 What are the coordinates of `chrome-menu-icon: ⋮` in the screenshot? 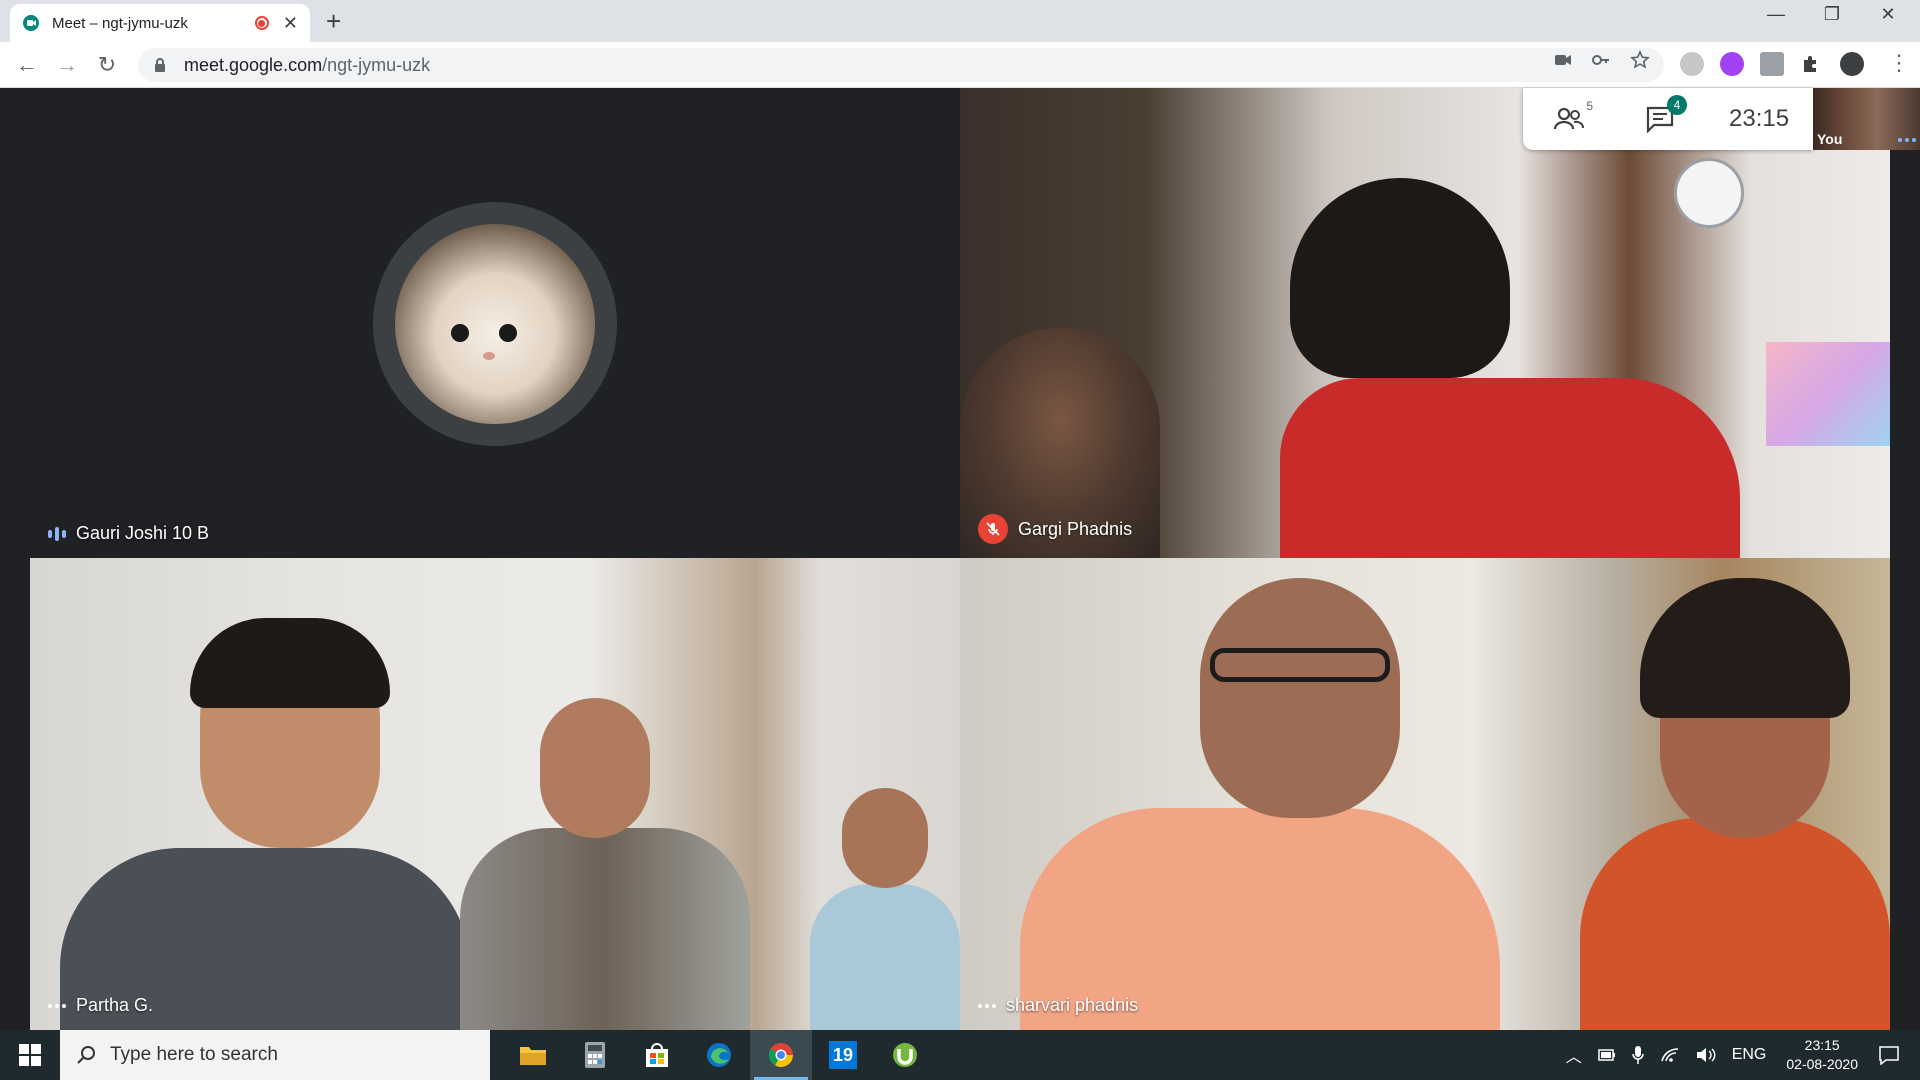 It's located at (1899, 63).